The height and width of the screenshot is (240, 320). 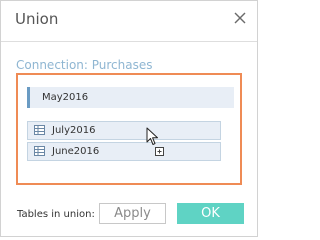 What do you see at coordinates (132, 213) in the screenshot?
I see `apply-button: Apply` at bounding box center [132, 213].